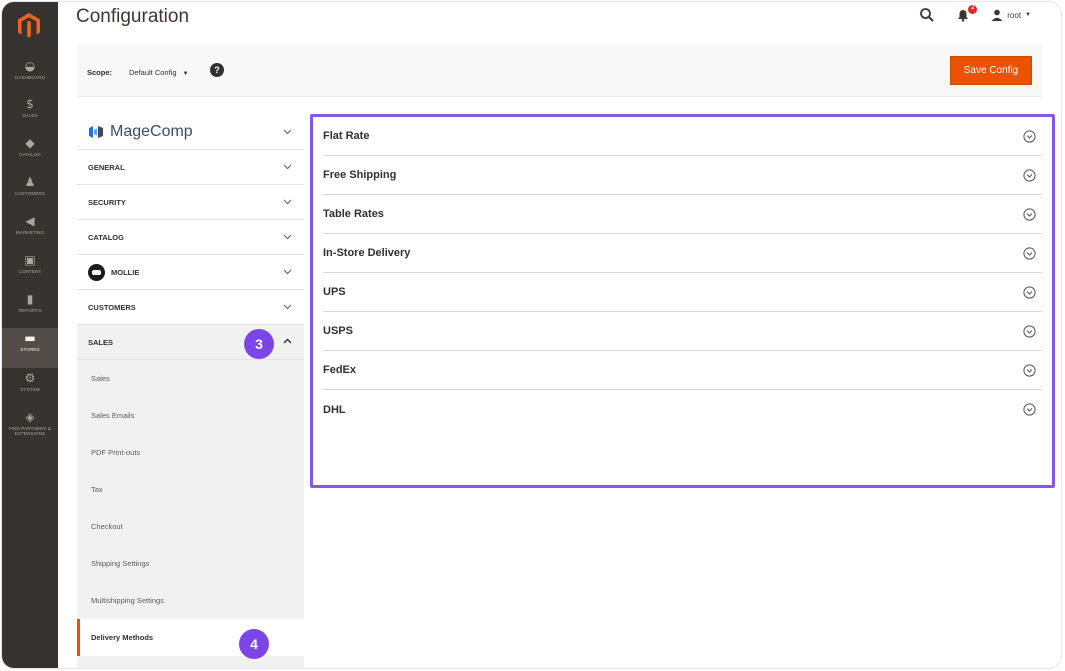  Describe the element at coordinates (112, 307) in the screenshot. I see `tab-group-label: CUSTOMERS` at that location.